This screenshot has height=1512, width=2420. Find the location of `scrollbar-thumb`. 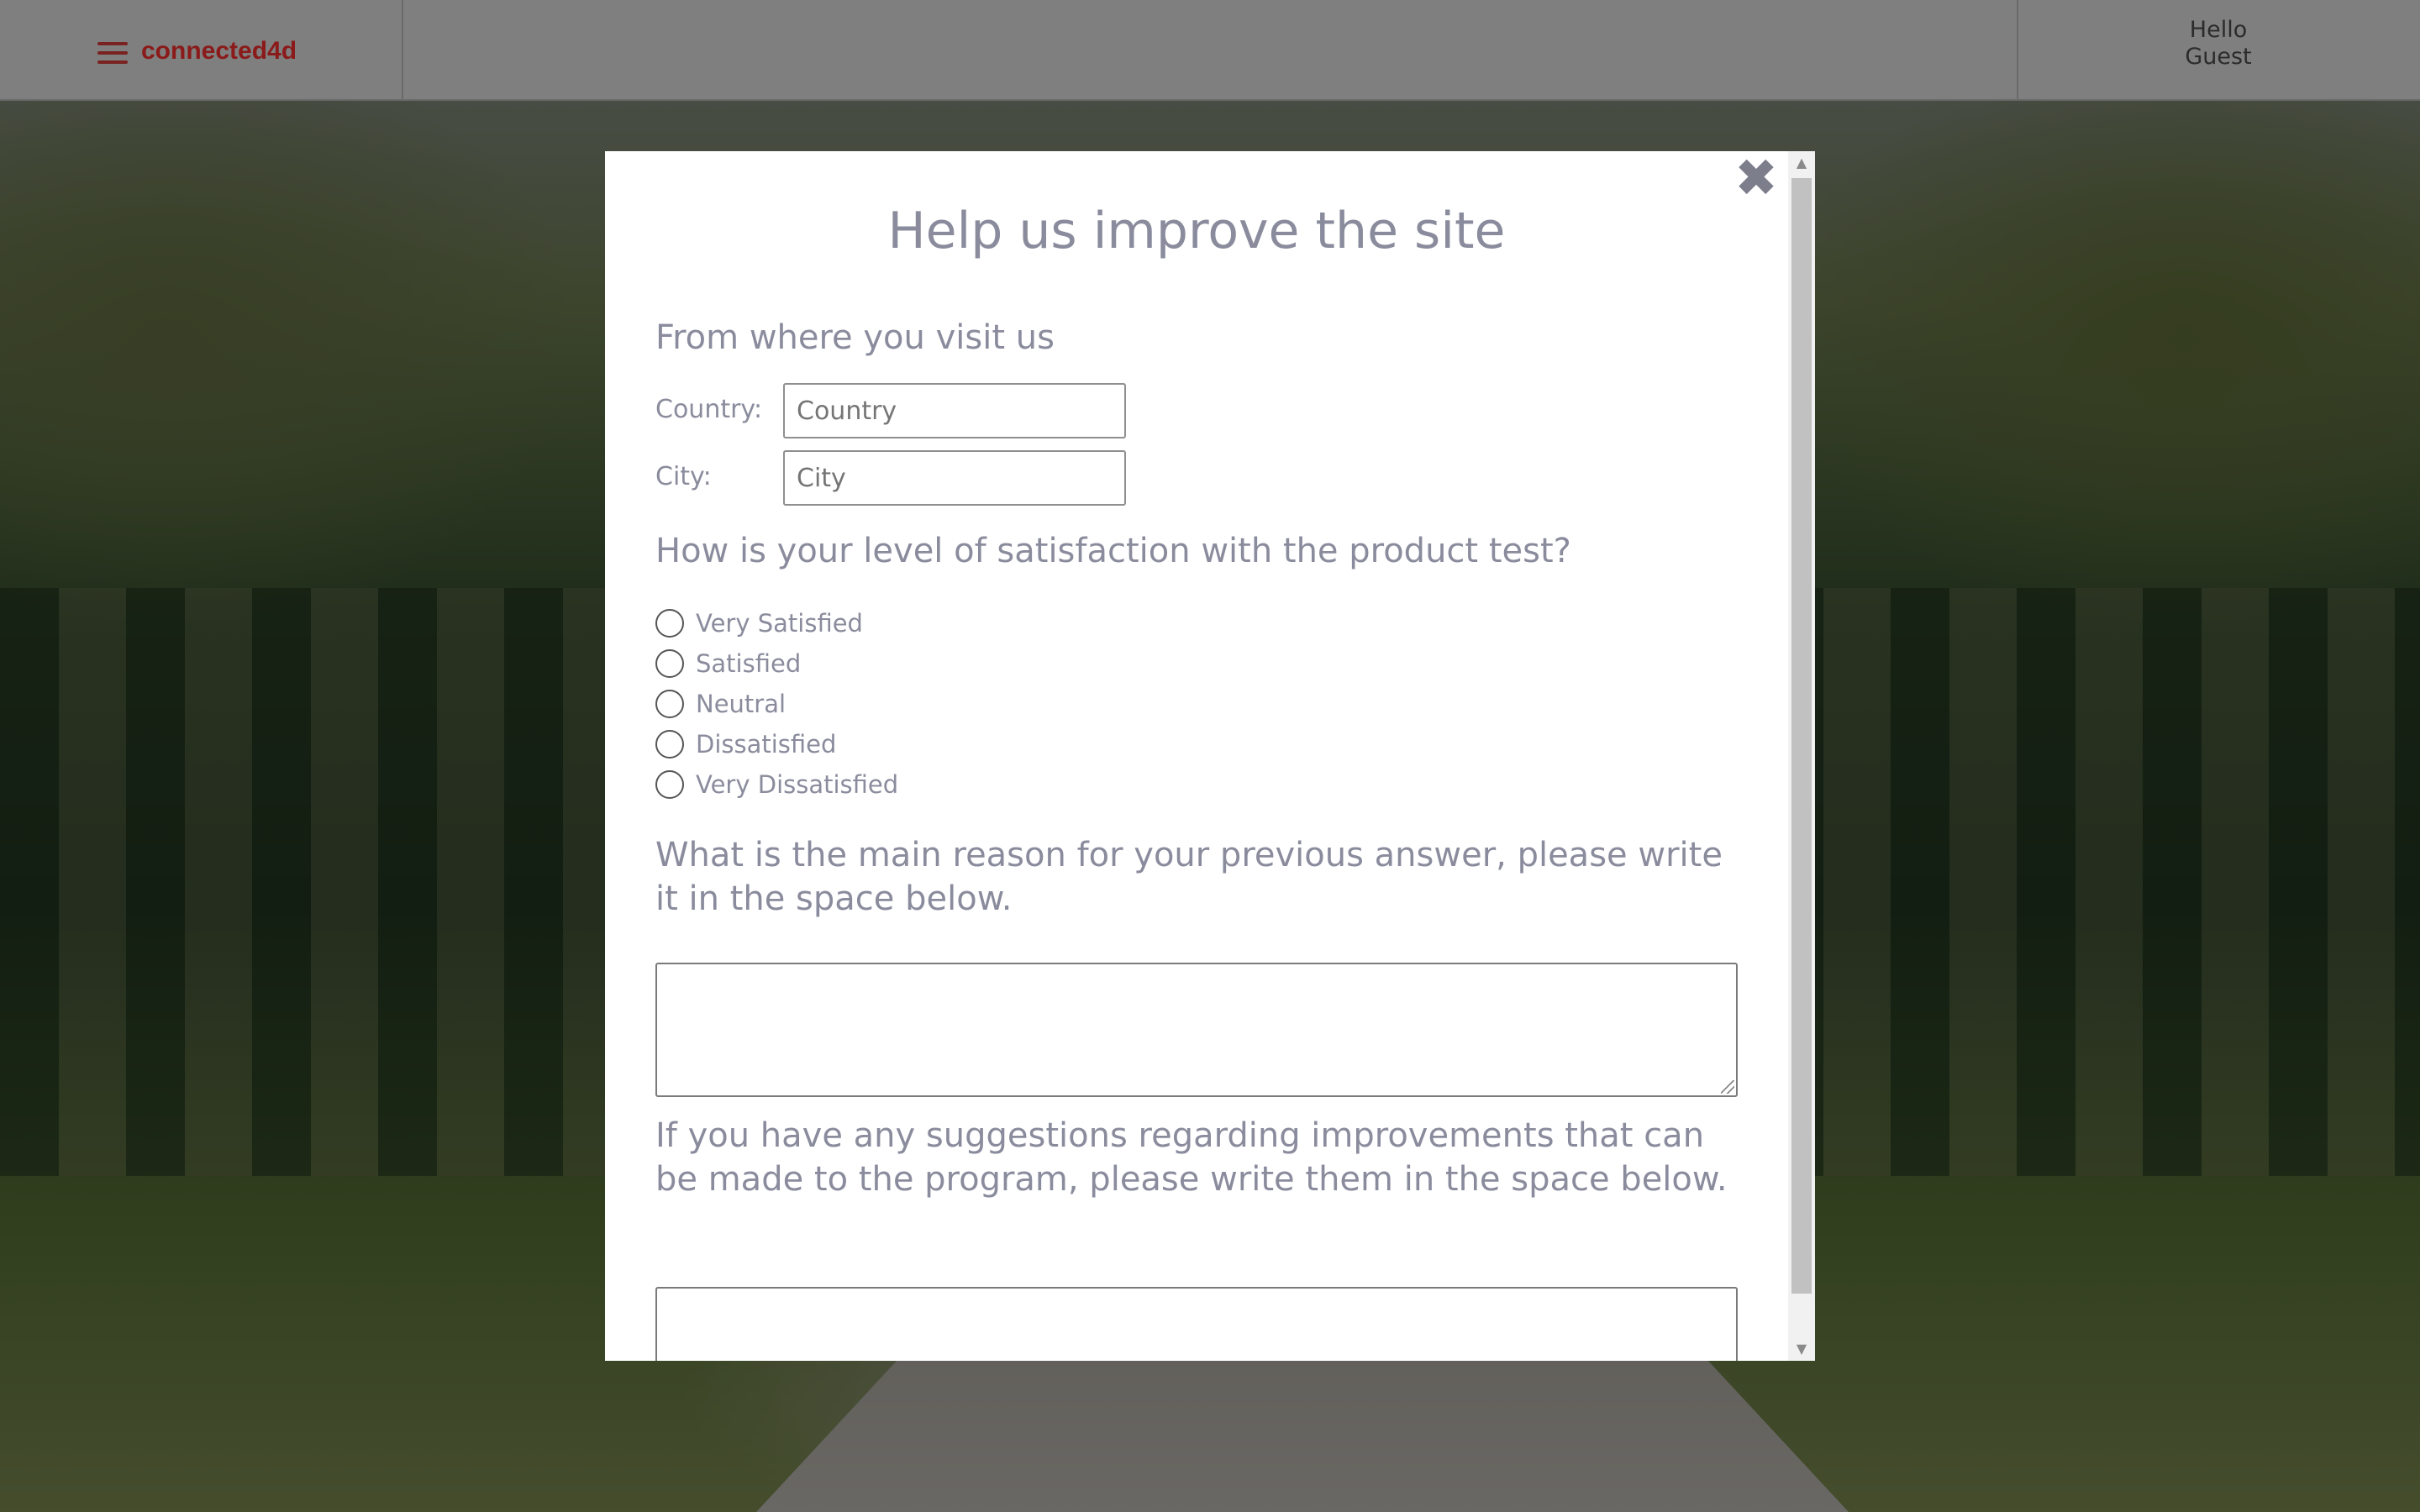

scrollbar-thumb is located at coordinates (1801, 736).